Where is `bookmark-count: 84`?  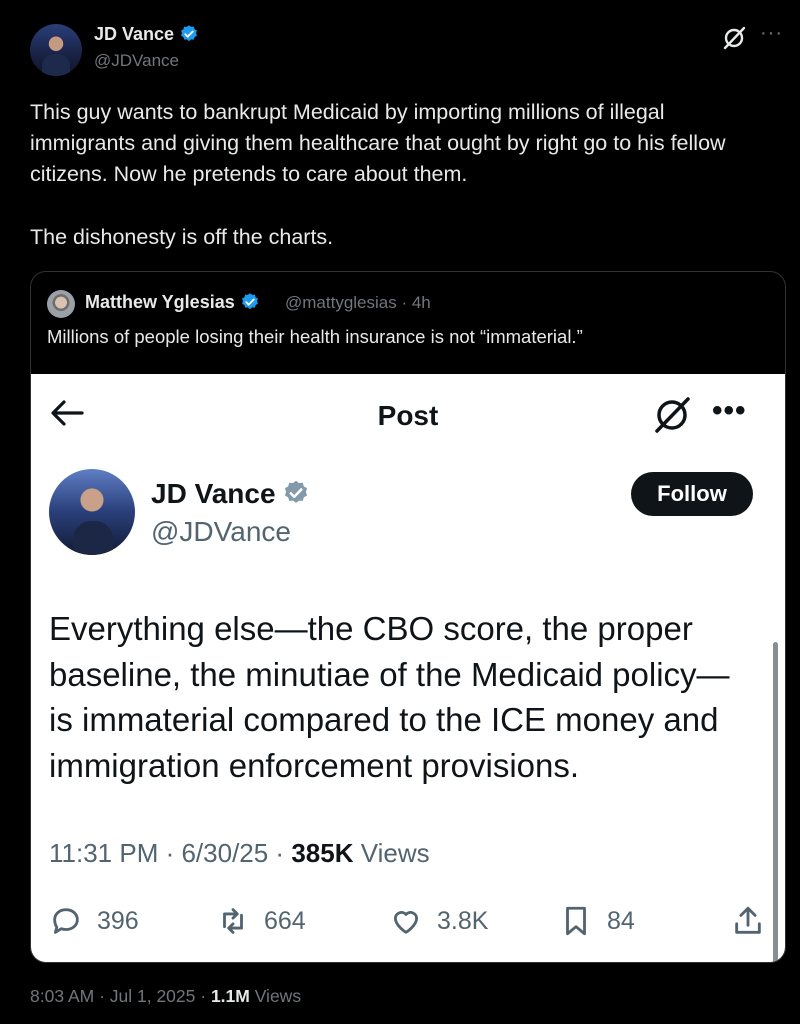 bookmark-count: 84 is located at coordinates (621, 920).